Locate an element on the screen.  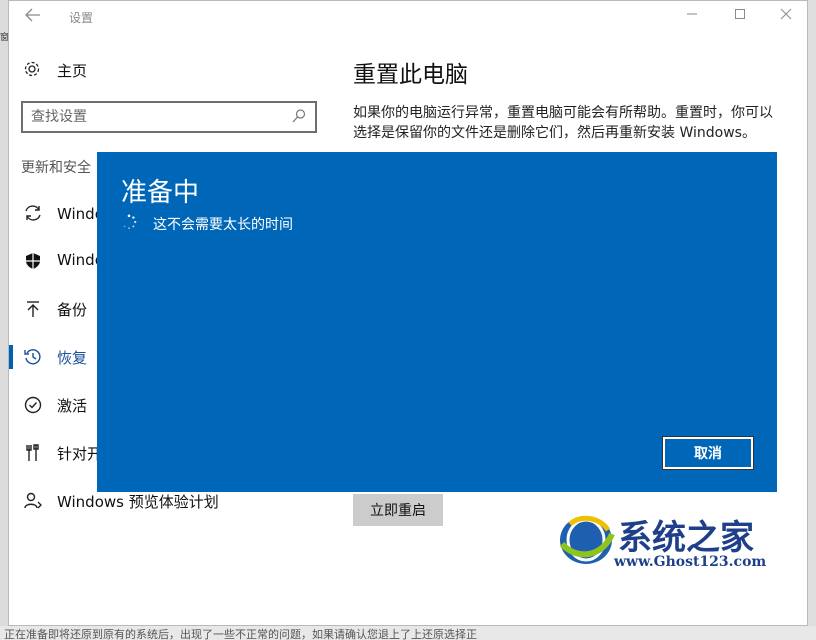
background-window-edge: 窗 is located at coordinates (4, 320).